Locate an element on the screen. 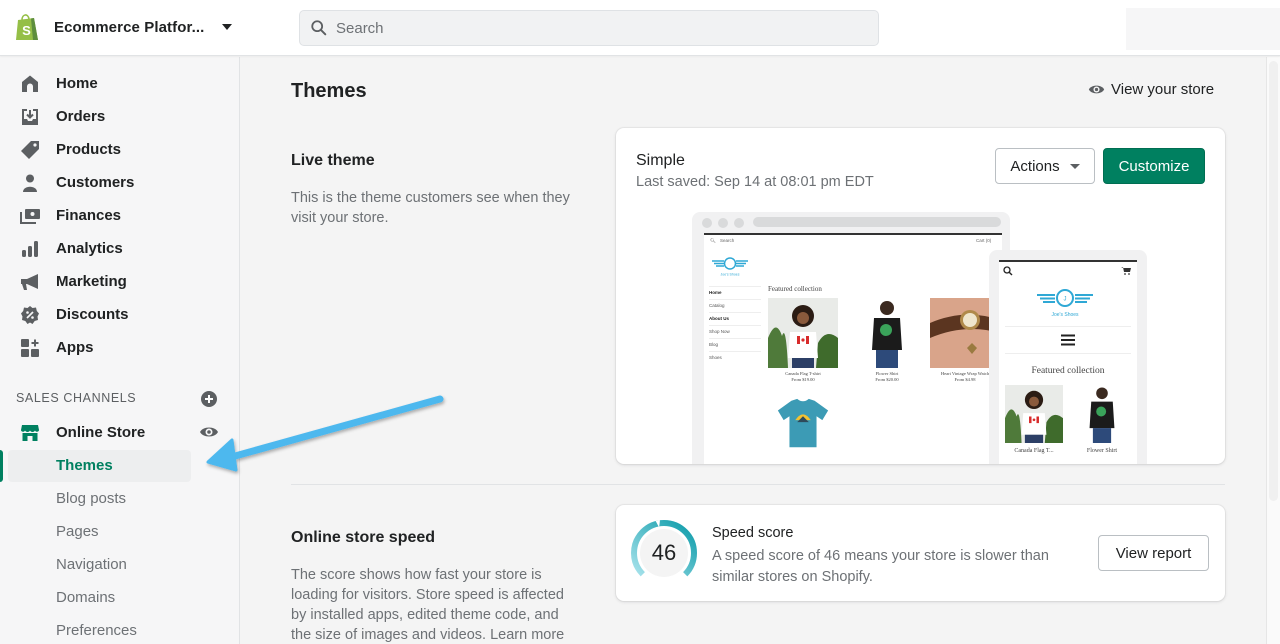 The width and height of the screenshot is (1280, 644). store-logo-icon: Joe's Shoes is located at coordinates (730, 267).